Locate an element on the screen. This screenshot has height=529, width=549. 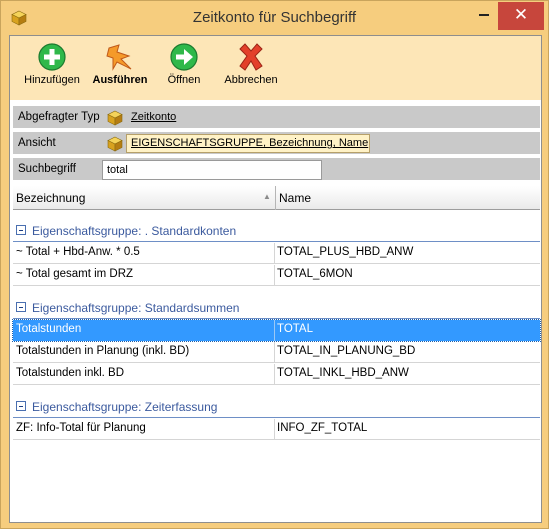
ansicht-label: Ansicht is located at coordinates (37, 143).